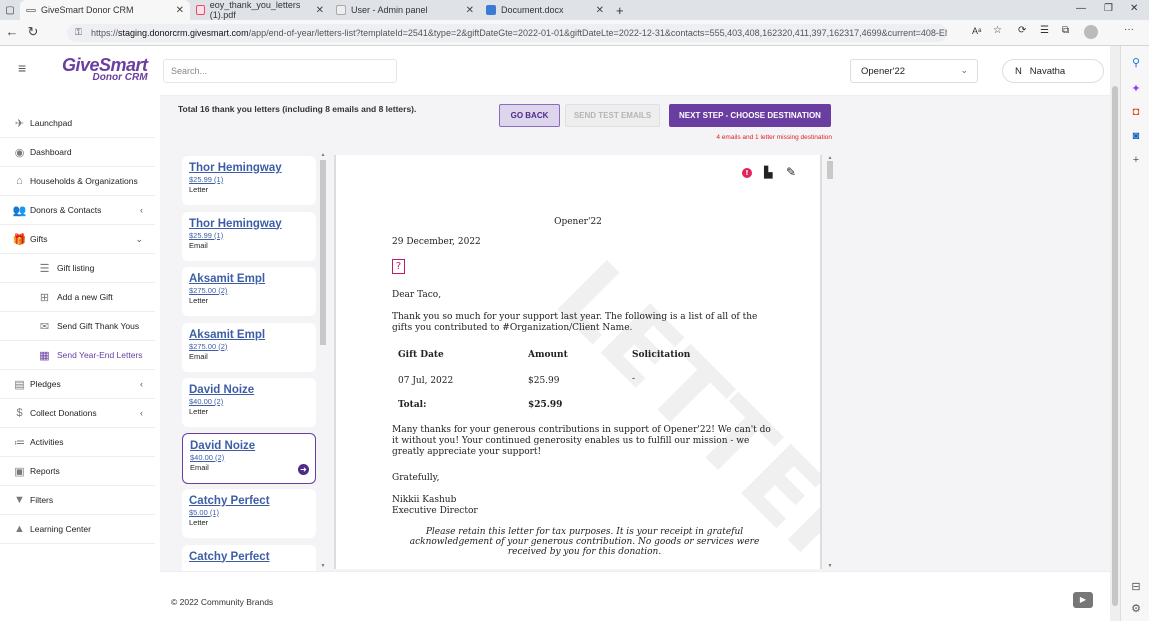  What do you see at coordinates (405, 10) in the screenshot?
I see `browser-tab-admin: User - Admin panel ✕` at bounding box center [405, 10].